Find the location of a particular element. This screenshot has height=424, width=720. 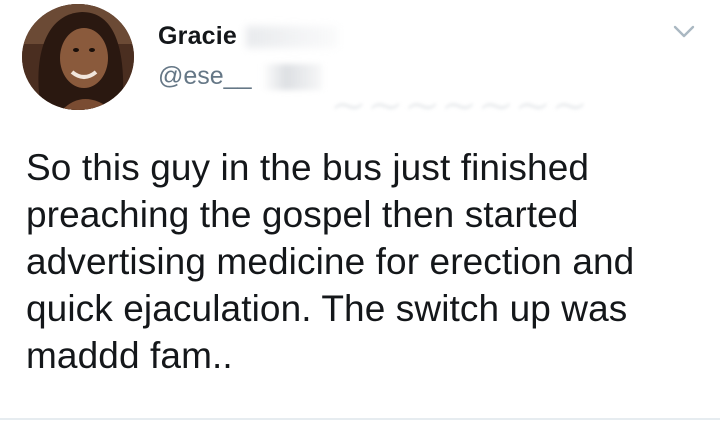

user-handle: @ese__ is located at coordinates (205, 76).